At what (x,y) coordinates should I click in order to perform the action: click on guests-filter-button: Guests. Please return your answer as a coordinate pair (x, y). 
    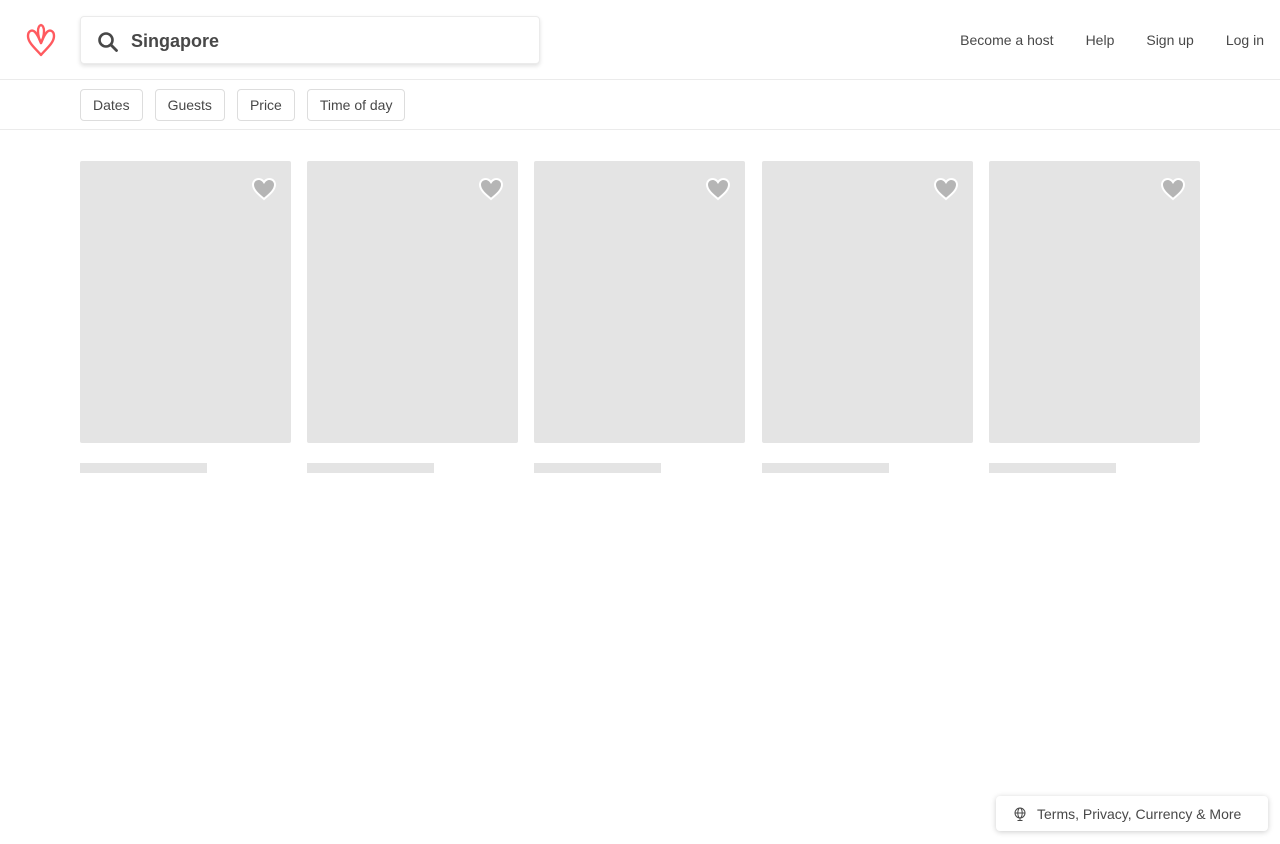
    Looking at the image, I should click on (189, 105).